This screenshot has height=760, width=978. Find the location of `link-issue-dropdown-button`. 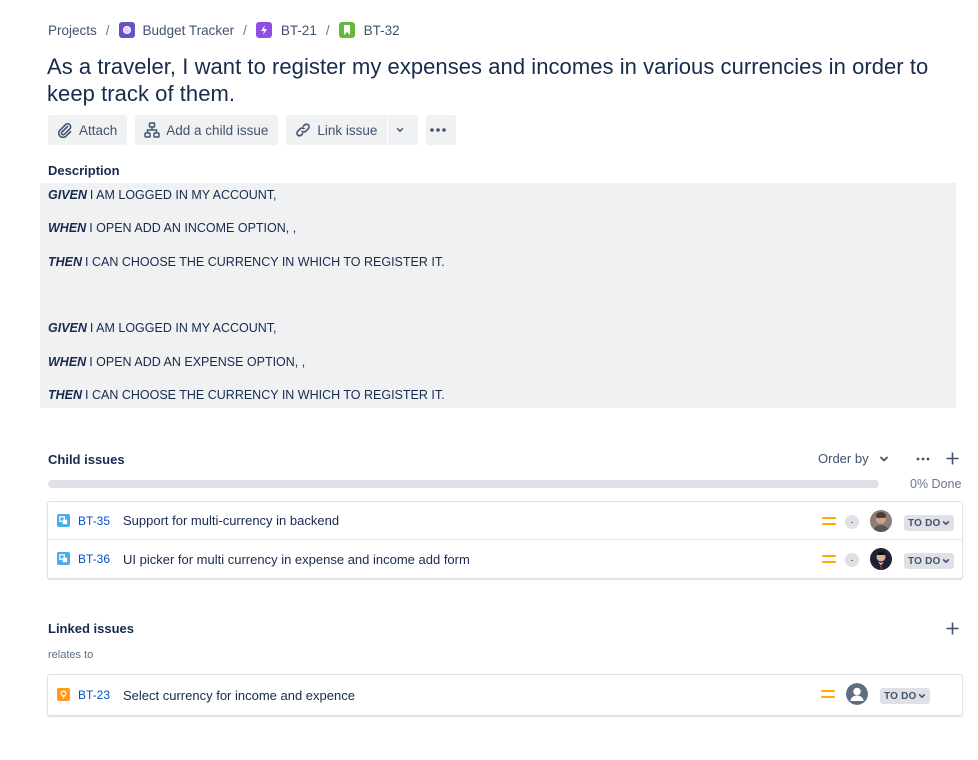

link-issue-dropdown-button is located at coordinates (403, 130).